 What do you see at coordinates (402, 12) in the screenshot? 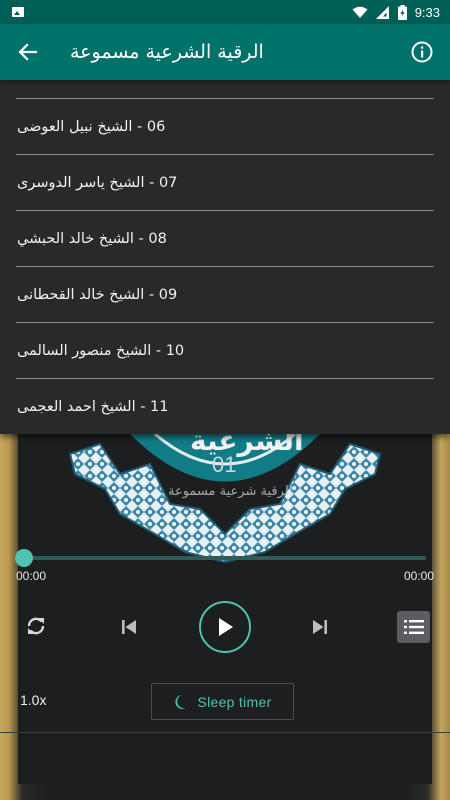
I see `battery-icon` at bounding box center [402, 12].